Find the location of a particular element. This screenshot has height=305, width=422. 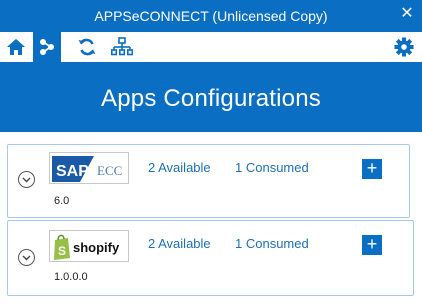

page-title: Apps Configurations is located at coordinates (211, 98).